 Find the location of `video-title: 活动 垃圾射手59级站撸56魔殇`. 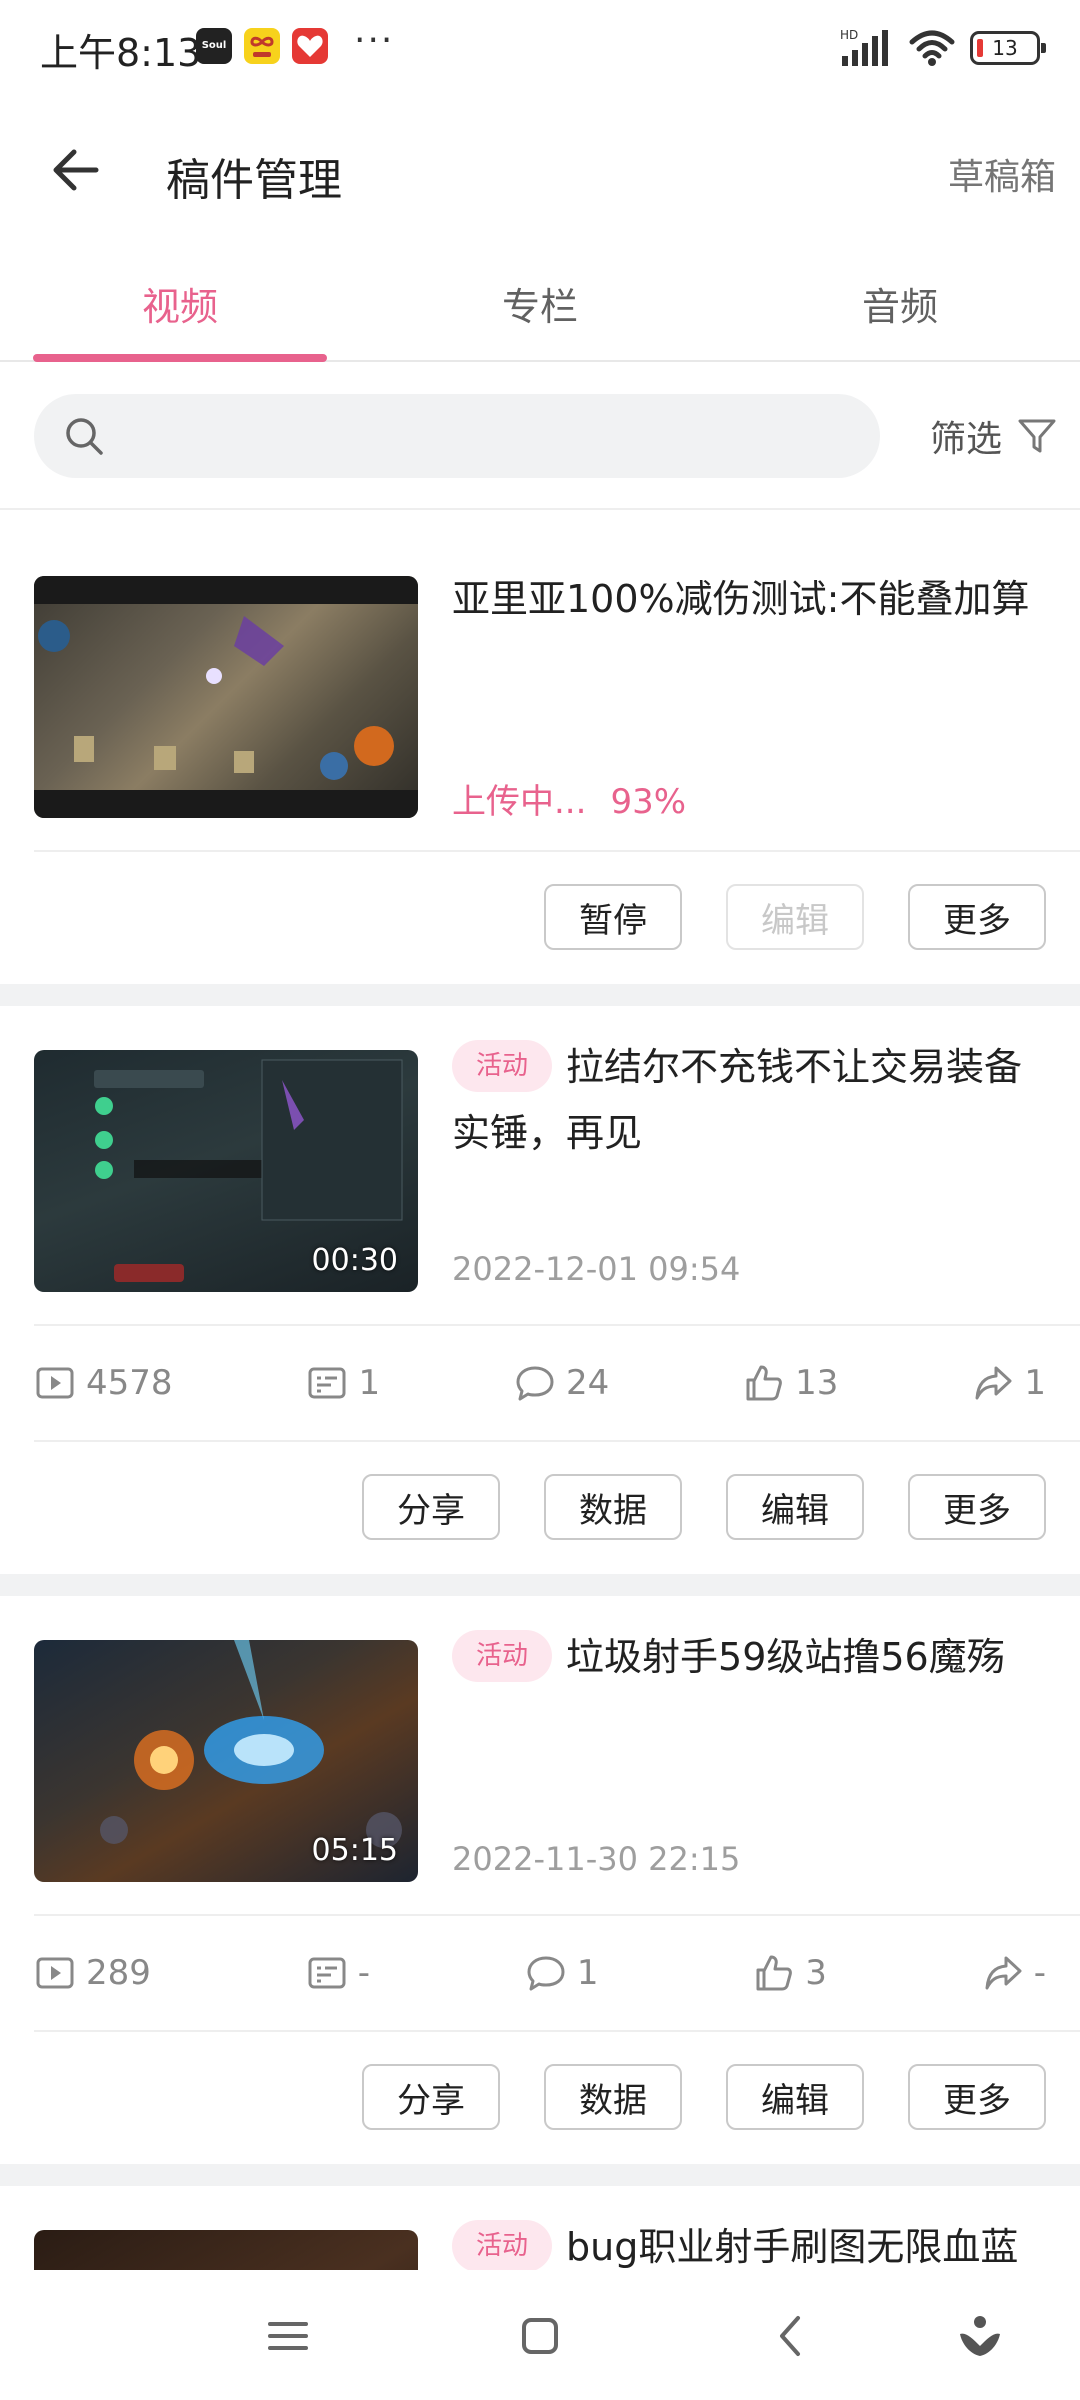

video-title: 活动 垃圾射手59级站撸56魔殇 is located at coordinates (752, 1657).